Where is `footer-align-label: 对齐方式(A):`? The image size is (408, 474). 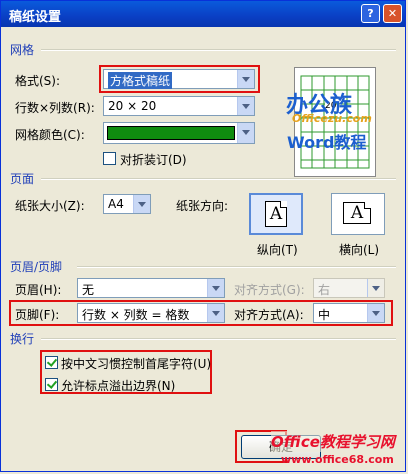
footer-align-label: 对齐方式(A): is located at coordinates (269, 315).